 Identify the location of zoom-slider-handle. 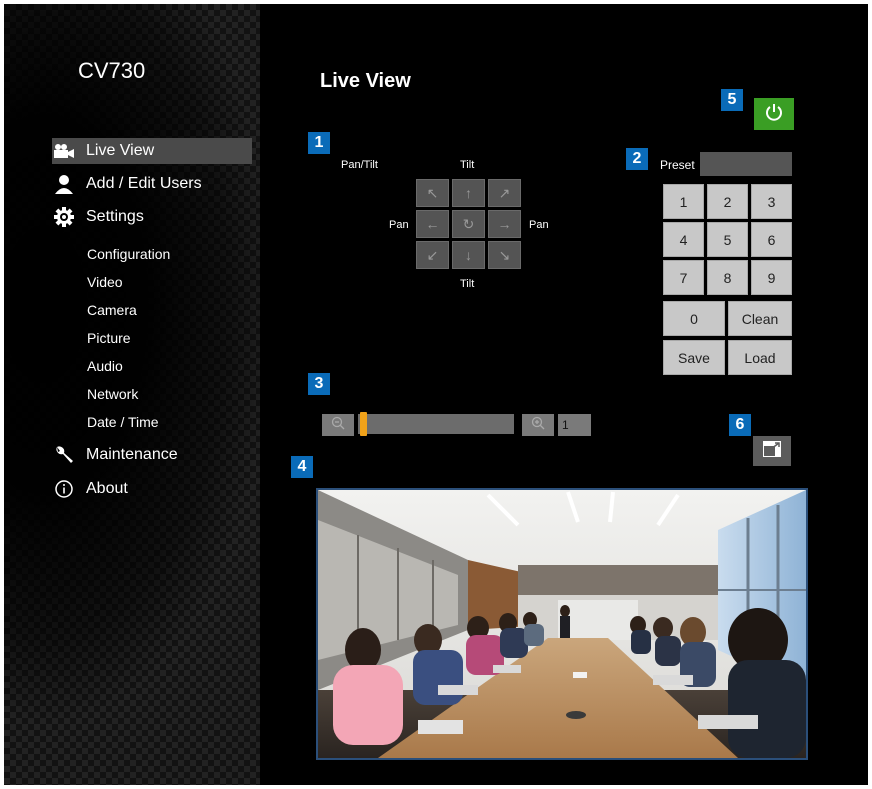
(363, 424).